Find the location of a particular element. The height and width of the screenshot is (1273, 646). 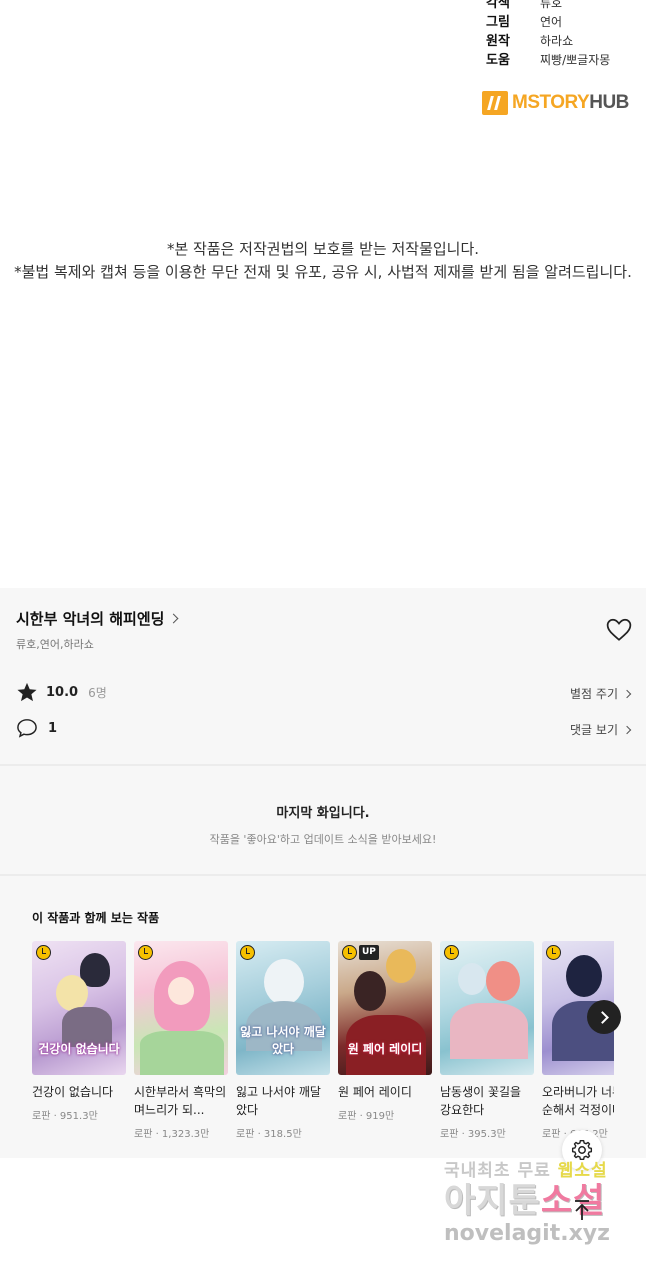

comment-count: 1 is located at coordinates (53, 728).